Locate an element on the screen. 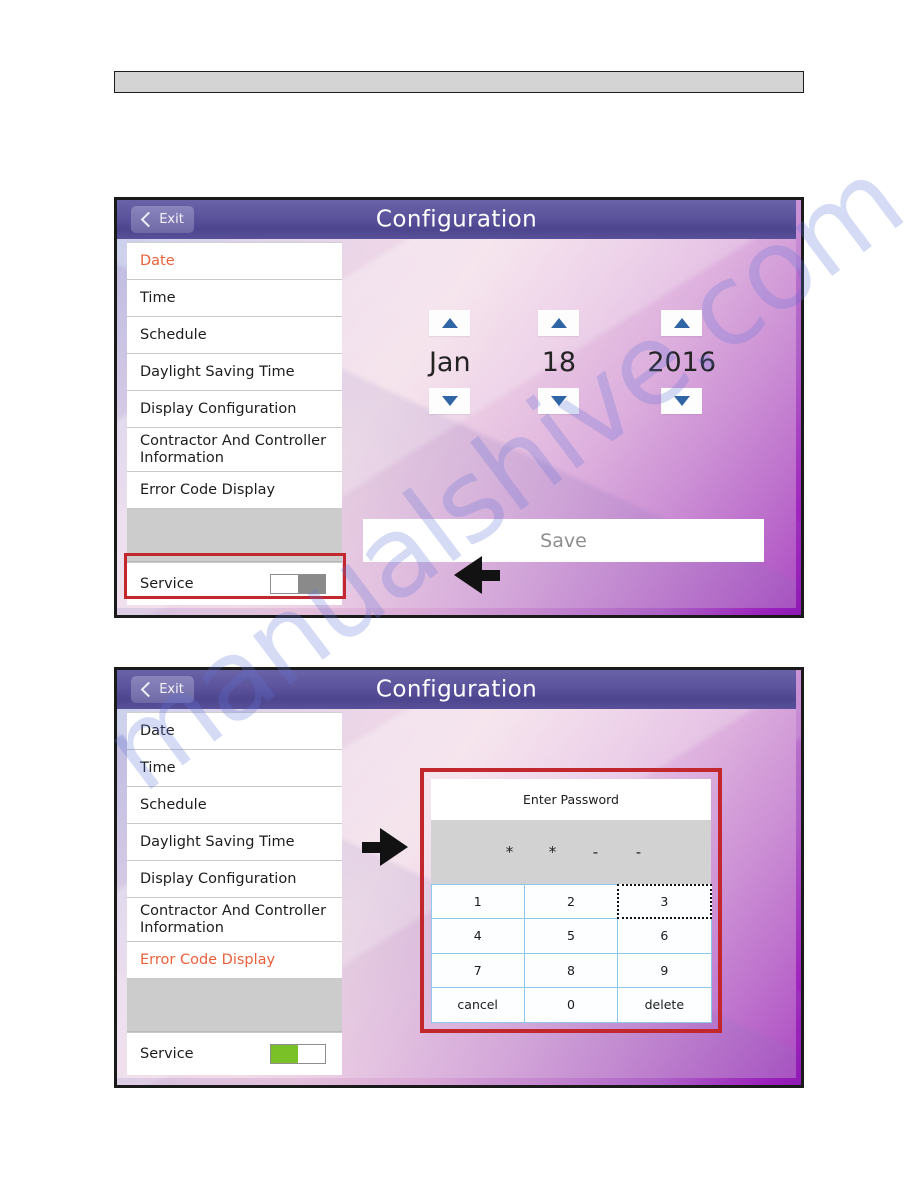 This screenshot has width=918, height=1188. day-spinner: 18 is located at coordinates (559, 362).